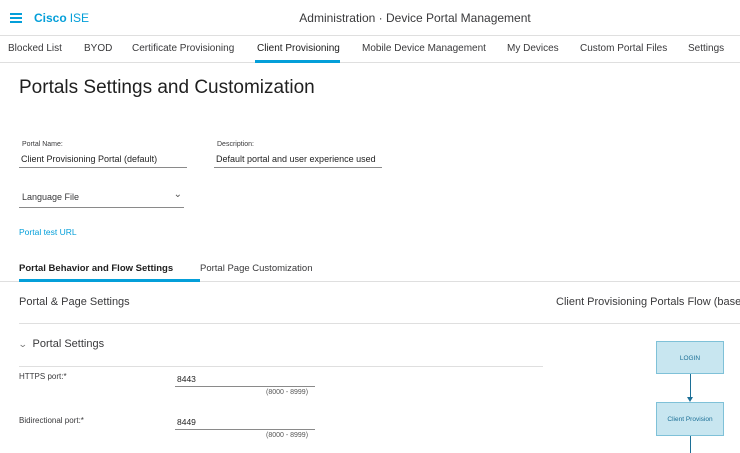 The image size is (740, 453). I want to click on https-port-input: 8443, so click(245, 380).